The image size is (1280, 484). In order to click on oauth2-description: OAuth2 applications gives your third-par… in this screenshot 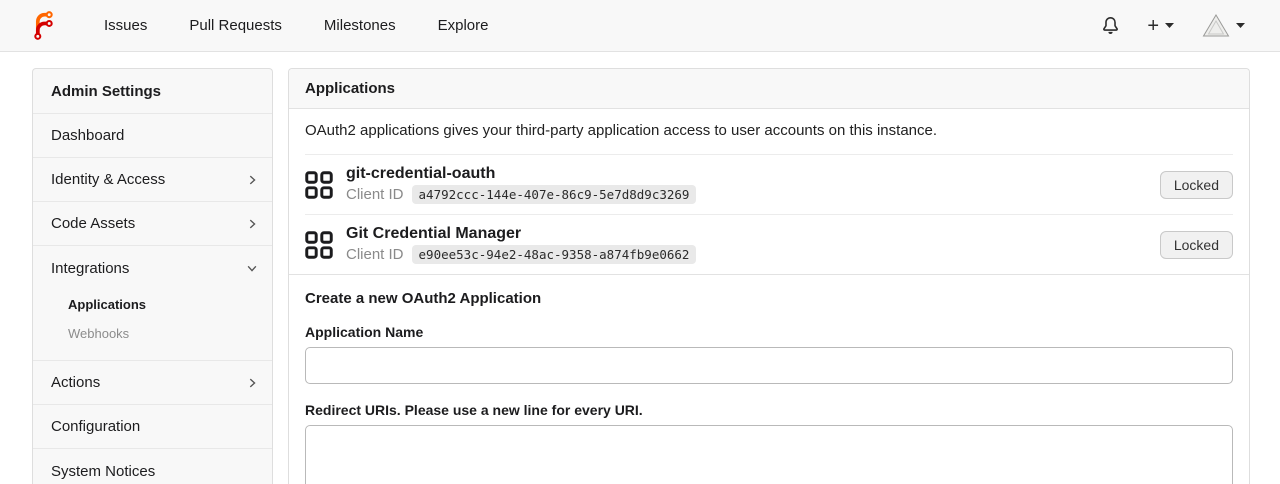, I will do `click(621, 130)`.